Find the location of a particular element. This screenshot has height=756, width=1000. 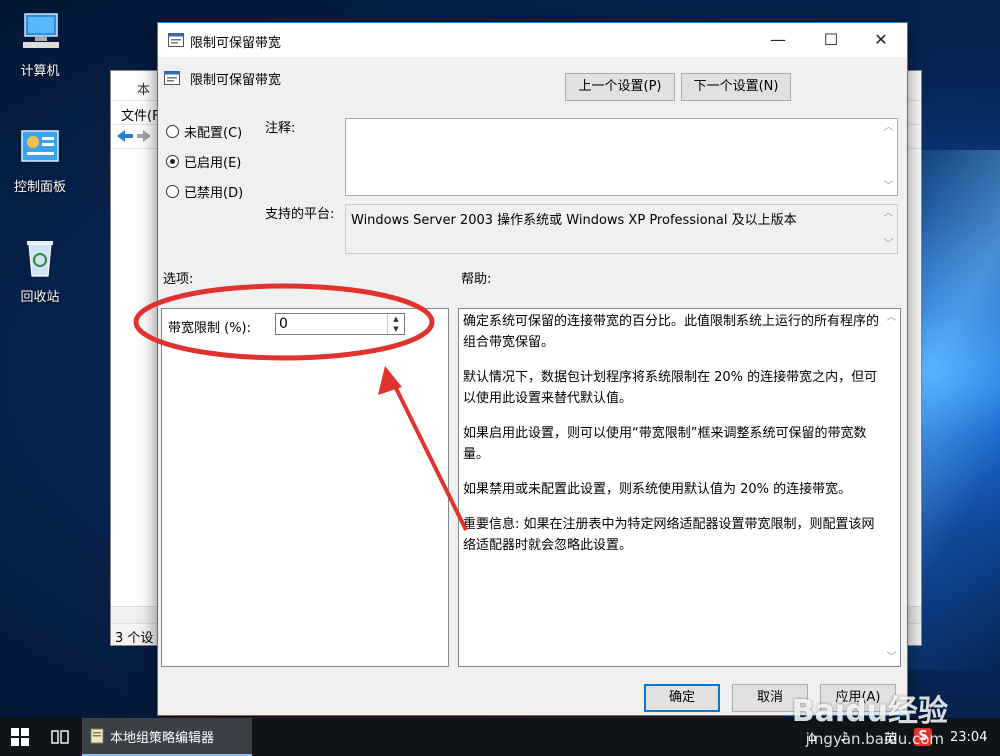

radio-label: 未配置(C) is located at coordinates (213, 133).